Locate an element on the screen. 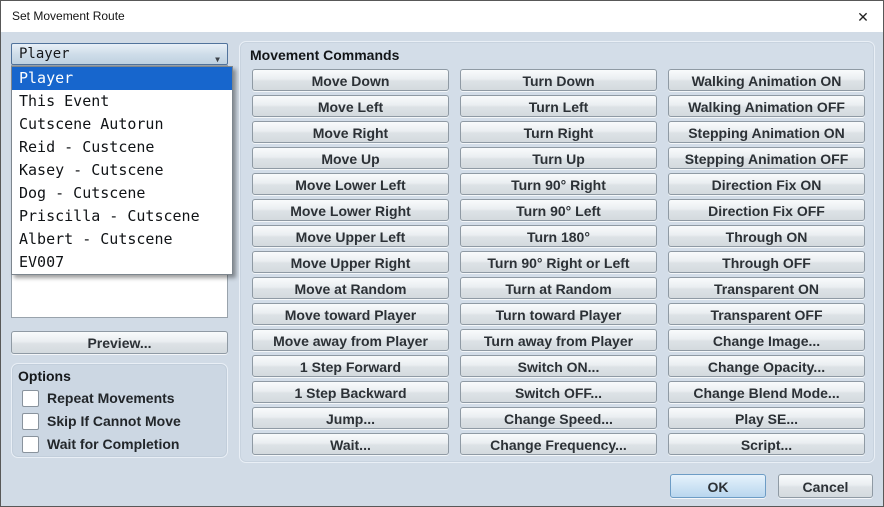  command-button: Move Lower Right is located at coordinates (350, 210).